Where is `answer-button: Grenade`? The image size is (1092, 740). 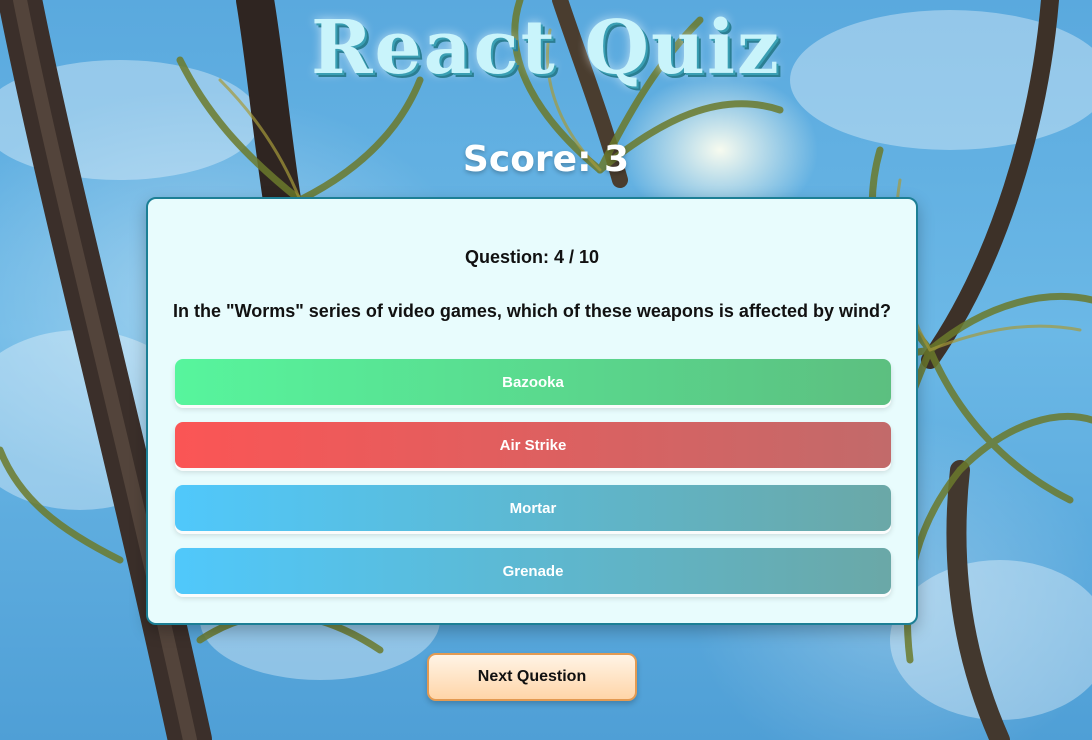
answer-button: Grenade is located at coordinates (533, 571).